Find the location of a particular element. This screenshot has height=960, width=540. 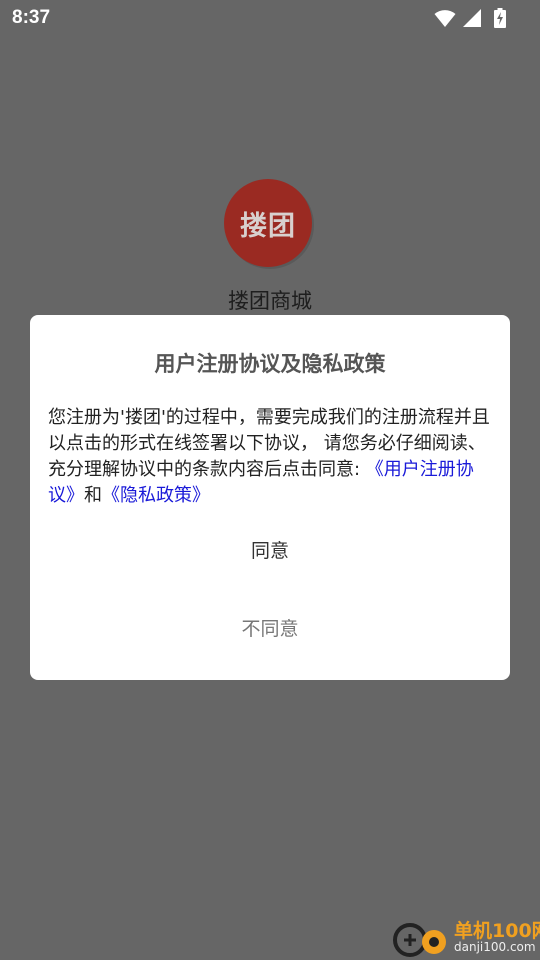

wifi-icon is located at coordinates (445, 18).